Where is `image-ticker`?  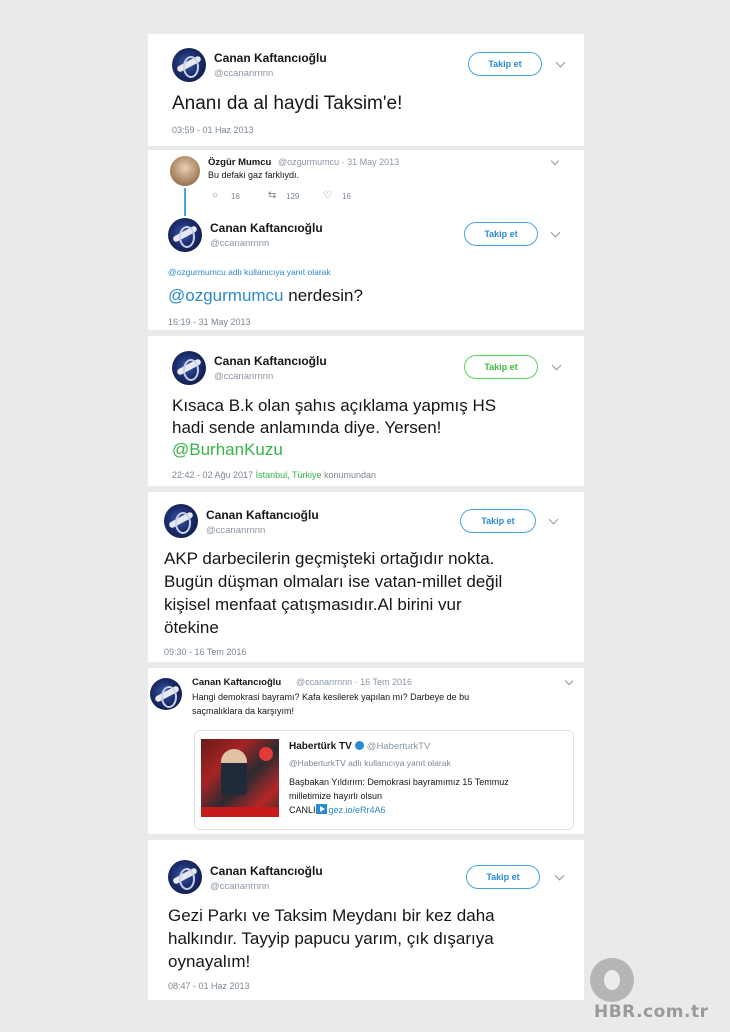
image-ticker is located at coordinates (240, 812).